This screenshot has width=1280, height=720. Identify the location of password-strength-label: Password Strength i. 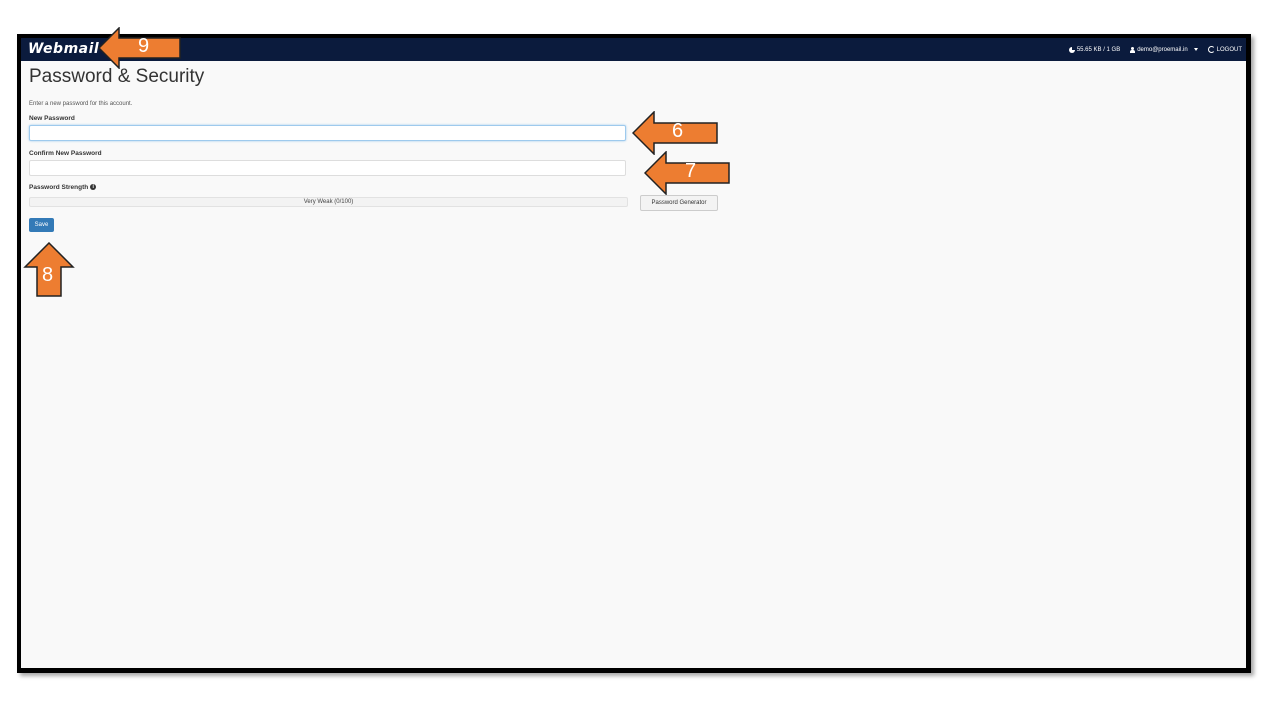
(63, 187).